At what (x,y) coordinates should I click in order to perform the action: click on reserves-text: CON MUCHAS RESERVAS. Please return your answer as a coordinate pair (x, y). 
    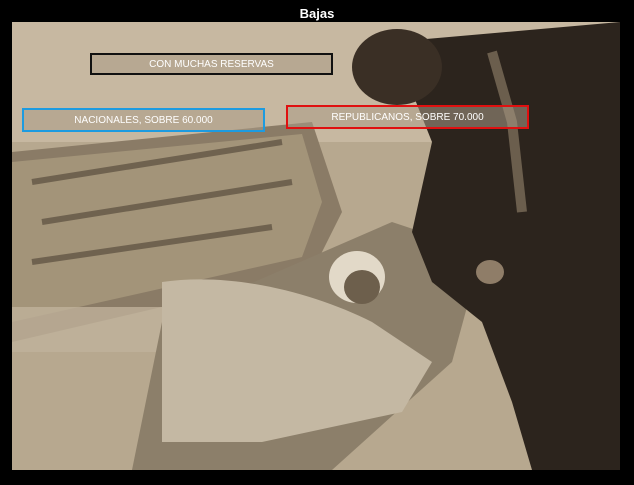
    Looking at the image, I should click on (211, 64).